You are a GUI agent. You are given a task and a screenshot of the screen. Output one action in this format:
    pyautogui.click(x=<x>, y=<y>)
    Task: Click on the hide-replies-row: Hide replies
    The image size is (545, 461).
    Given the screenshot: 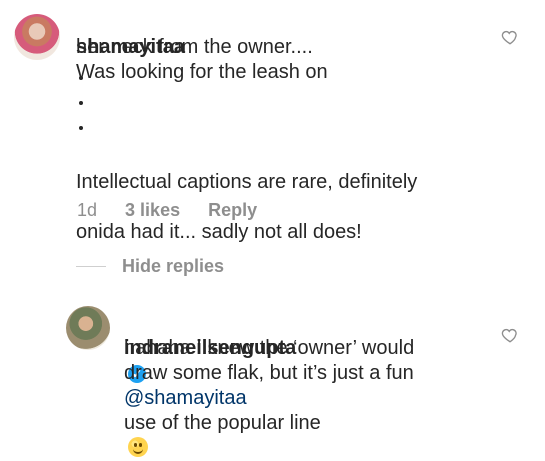 What is the action you would take?
    pyautogui.click(x=150, y=266)
    